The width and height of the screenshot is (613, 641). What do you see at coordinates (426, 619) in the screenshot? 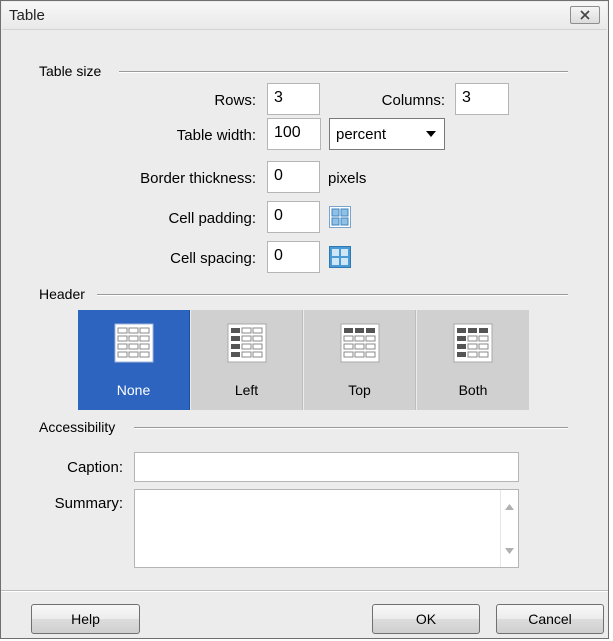
I see `ok-button: OK` at bounding box center [426, 619].